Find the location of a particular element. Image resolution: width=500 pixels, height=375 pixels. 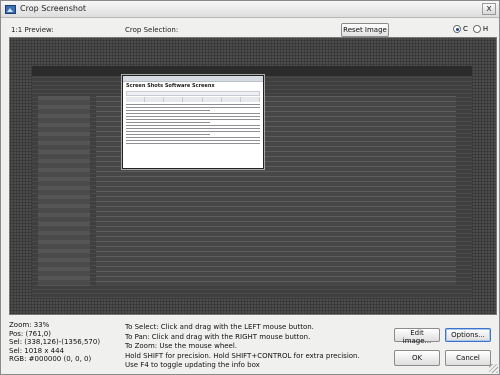

resize-grip-icon is located at coordinates (493, 368).